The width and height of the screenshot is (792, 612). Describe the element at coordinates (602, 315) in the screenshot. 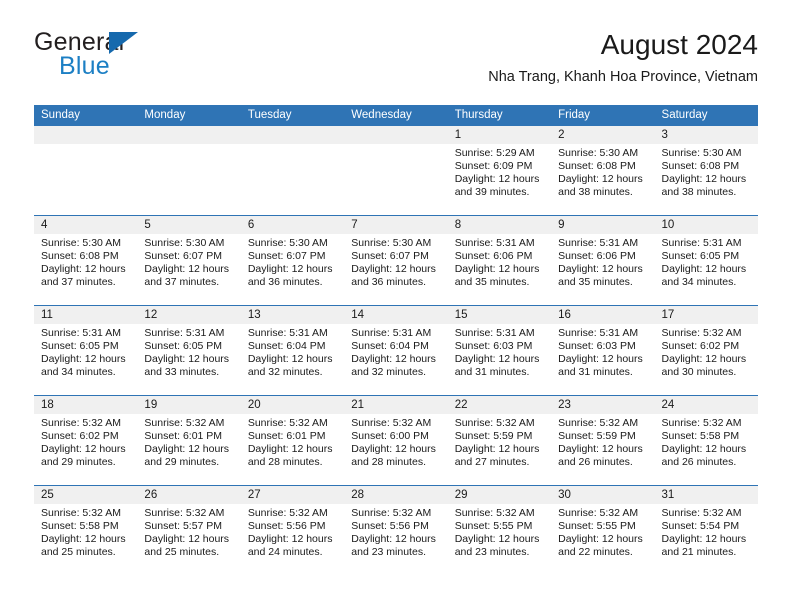

I see `day-number: 16` at that location.